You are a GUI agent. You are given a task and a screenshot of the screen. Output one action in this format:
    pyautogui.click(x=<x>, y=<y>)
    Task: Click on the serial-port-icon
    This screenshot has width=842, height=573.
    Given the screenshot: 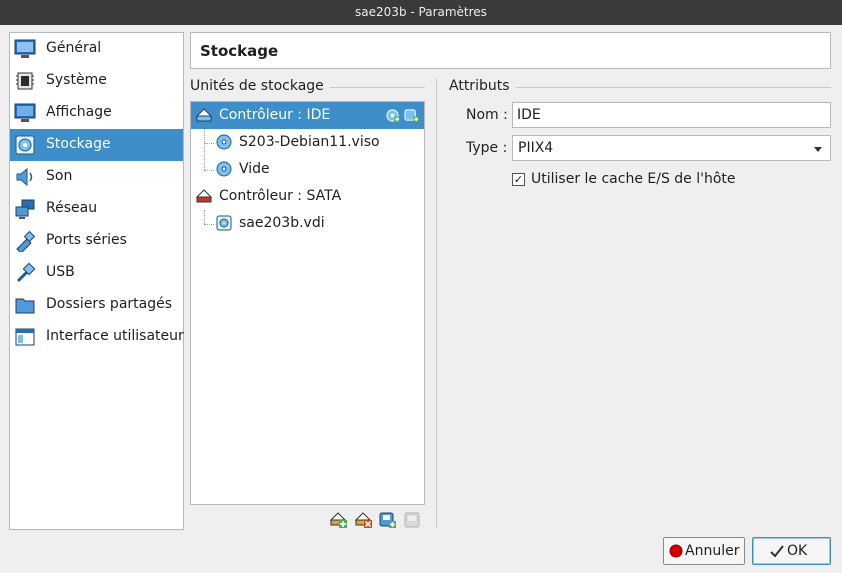 What is the action you would take?
    pyautogui.click(x=26, y=241)
    